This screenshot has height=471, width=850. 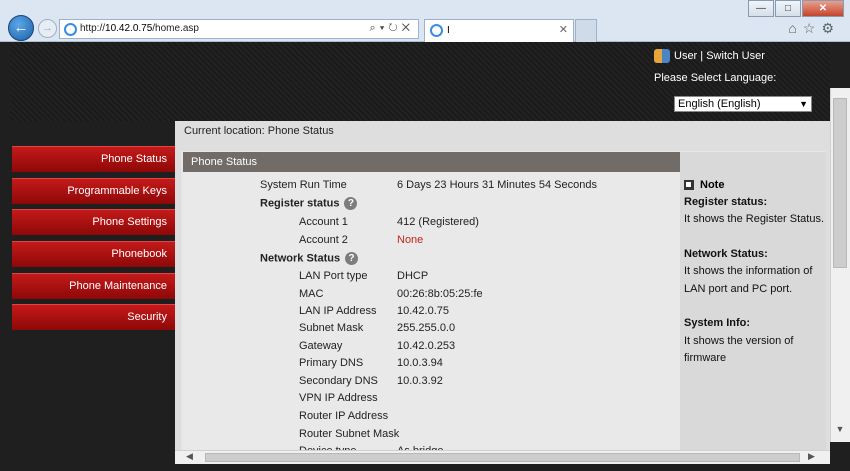 What do you see at coordinates (497, 185) in the screenshot?
I see `system-run-time-value: 6 Days 23 Hours 31 Minutes 54 Seconds` at bounding box center [497, 185].